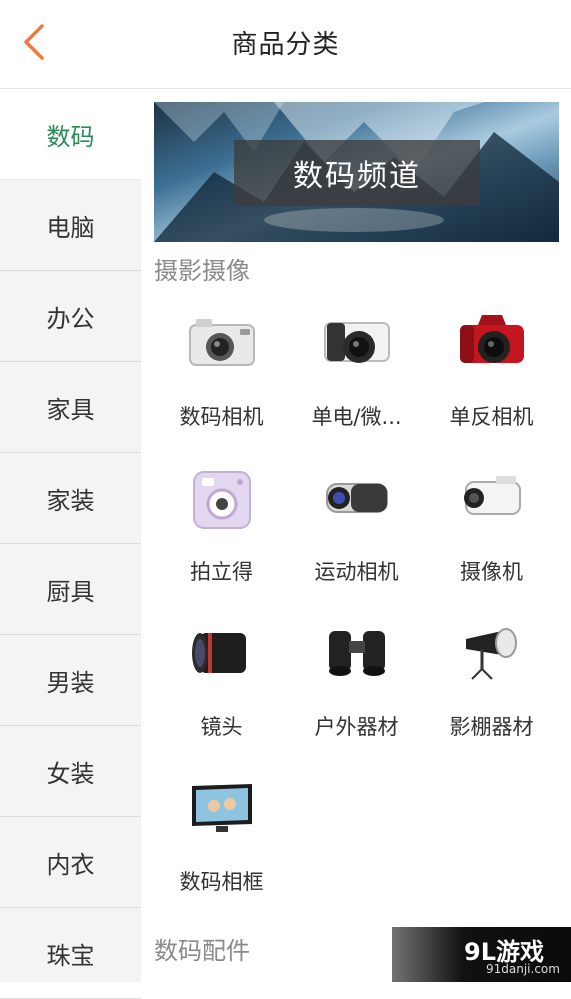 This screenshot has width=571, height=999. I want to click on item-studio-gear: 影棚器材, so click(491, 686).